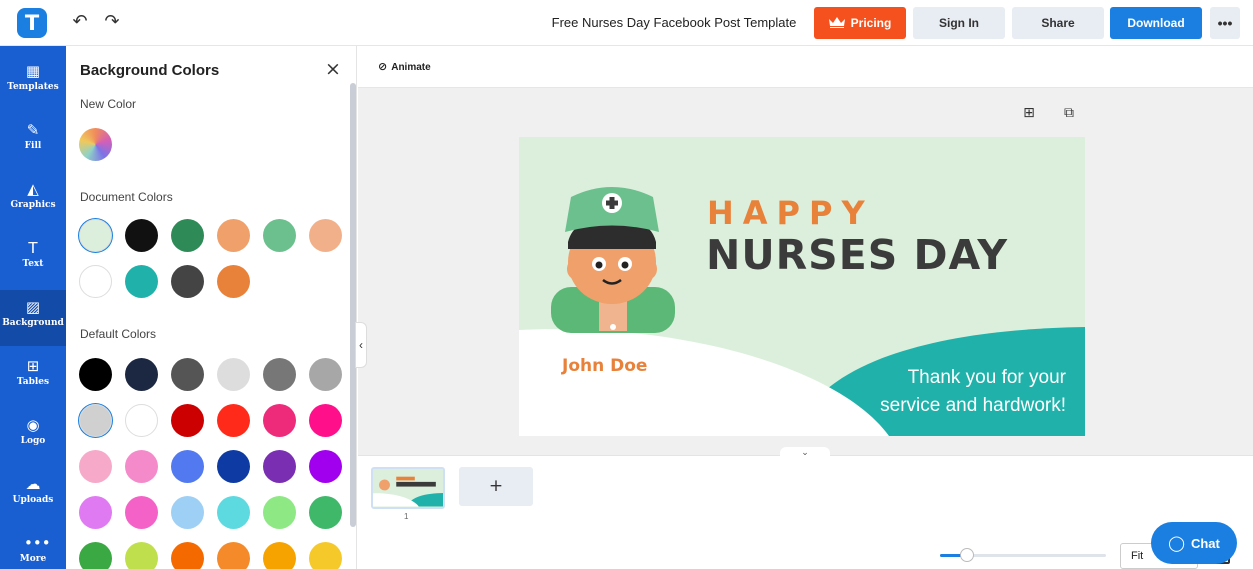 The image size is (1253, 569). Describe the element at coordinates (973, 405) in the screenshot. I see `thank-you-line-2: service and hardwork!` at that location.